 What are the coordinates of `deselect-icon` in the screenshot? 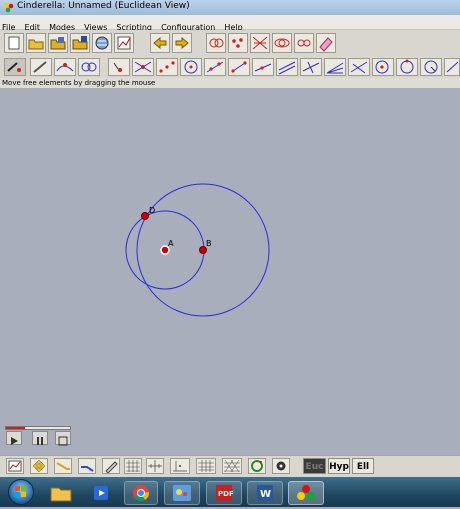 It's located at (304, 43).